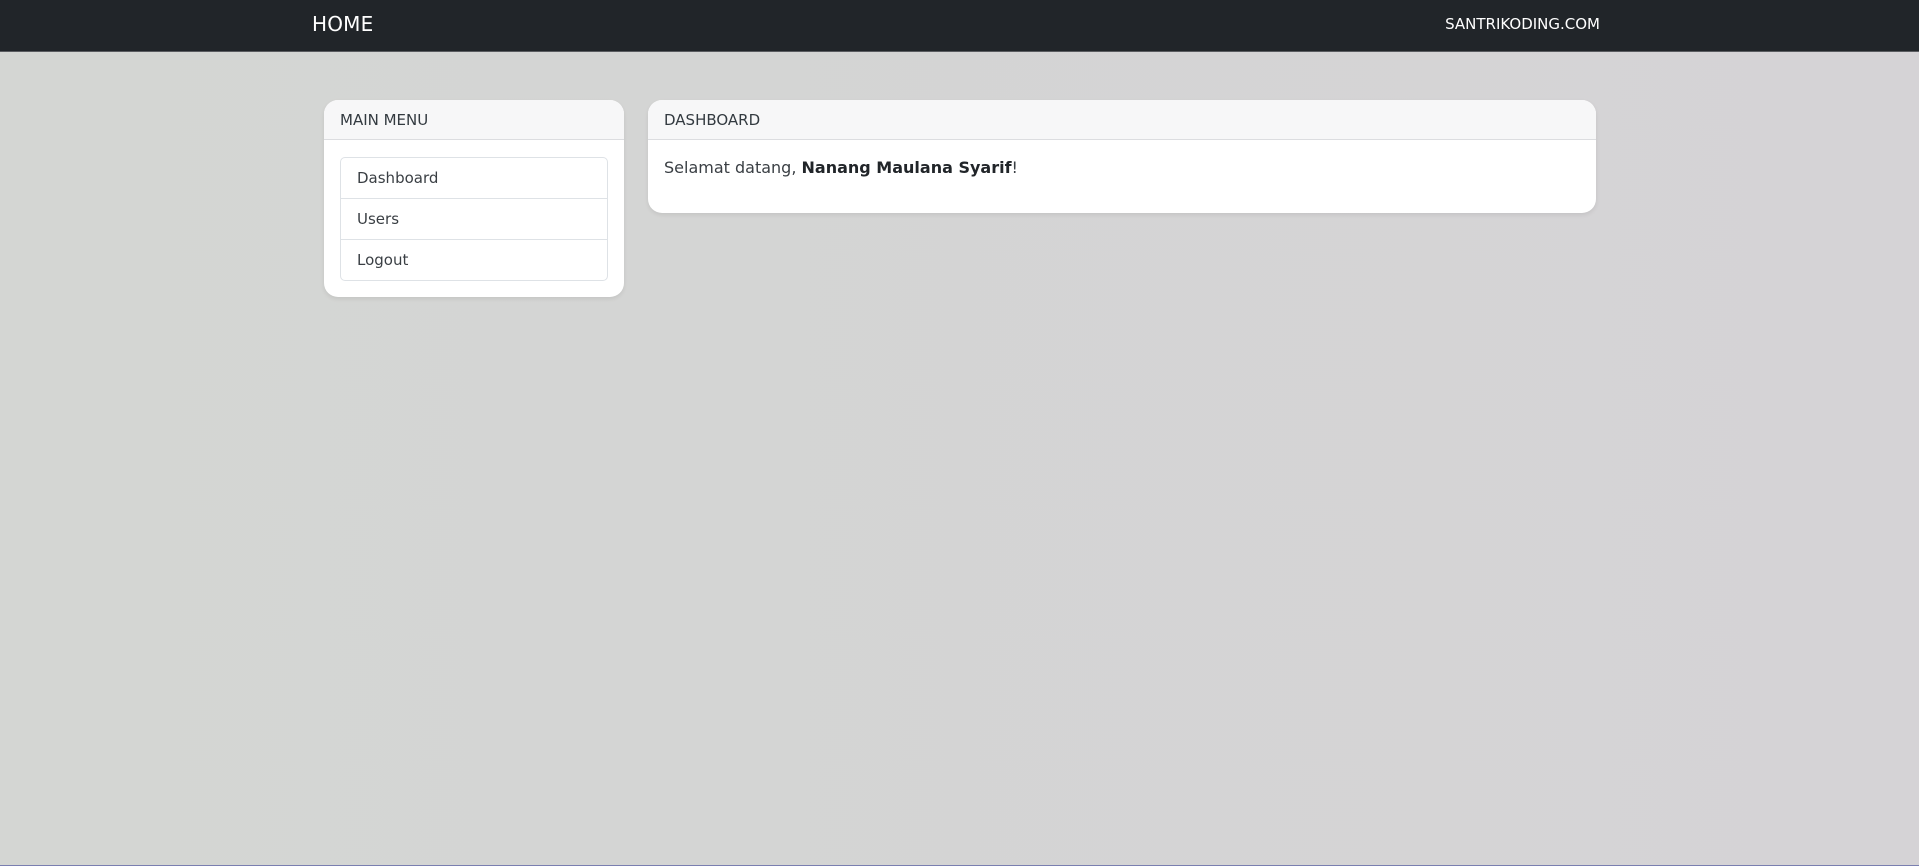 The height and width of the screenshot is (866, 1919). What do you see at coordinates (1122, 167) in the screenshot?
I see `welcome-message: Selamat datang, Nanang Maulana Syarif!` at bounding box center [1122, 167].